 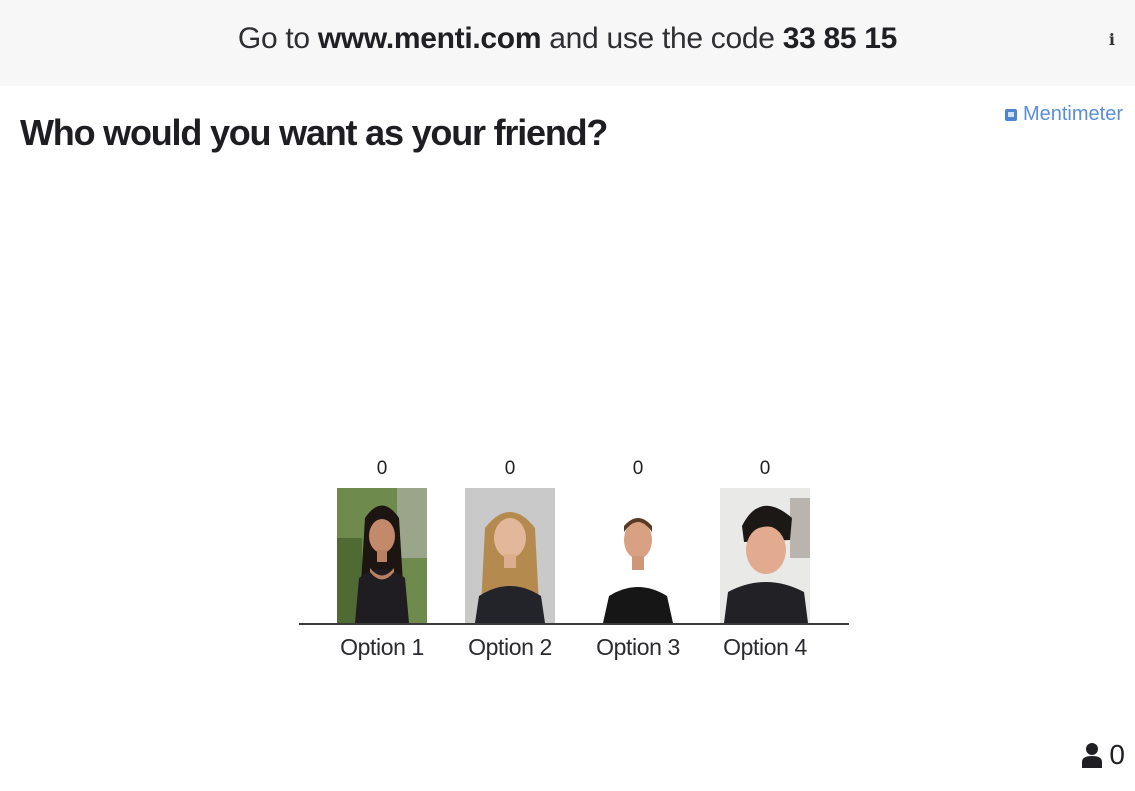 I want to click on option-3-photo, so click(x=638, y=555).